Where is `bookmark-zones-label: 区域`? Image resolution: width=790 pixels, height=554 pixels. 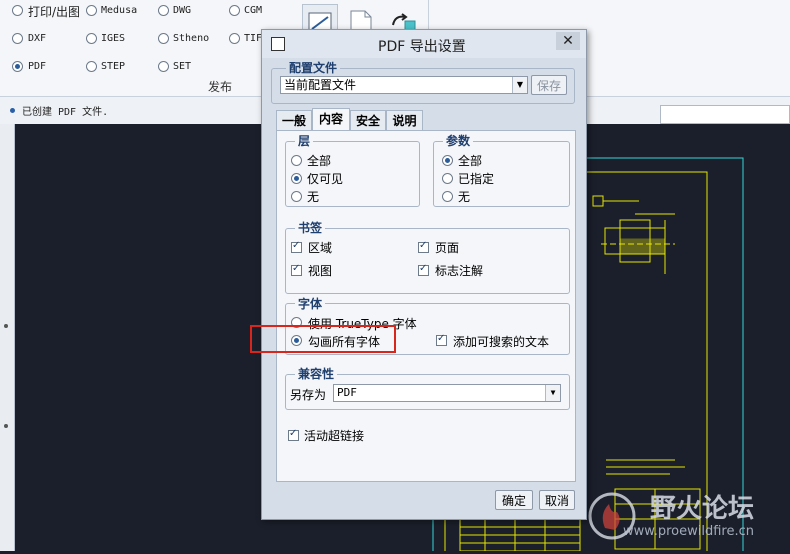
bookmark-zones-label: 区域 is located at coordinates (320, 247).